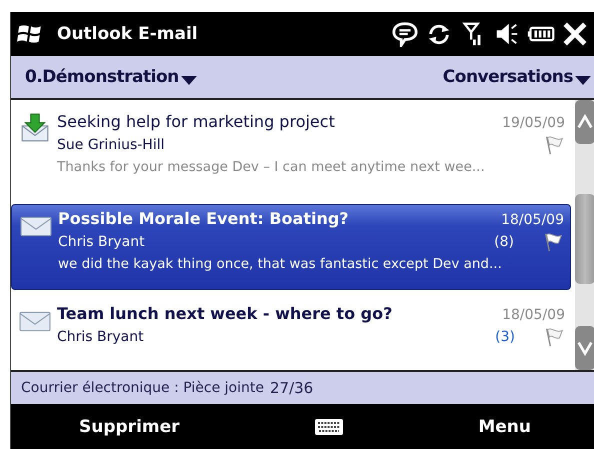  I want to click on message-subject: Team lunch next week - where to go?, so click(224, 313).